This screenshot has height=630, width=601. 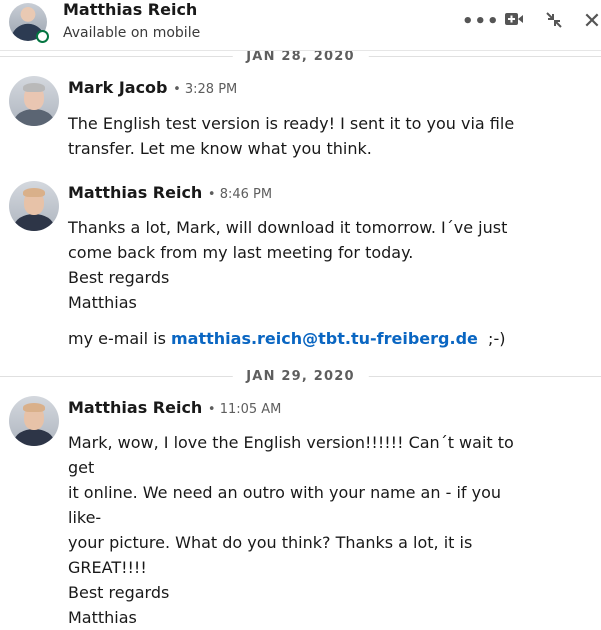 What do you see at coordinates (170, 194) in the screenshot?
I see `sender-name: Matthias Reich • 8:46 PM` at bounding box center [170, 194].